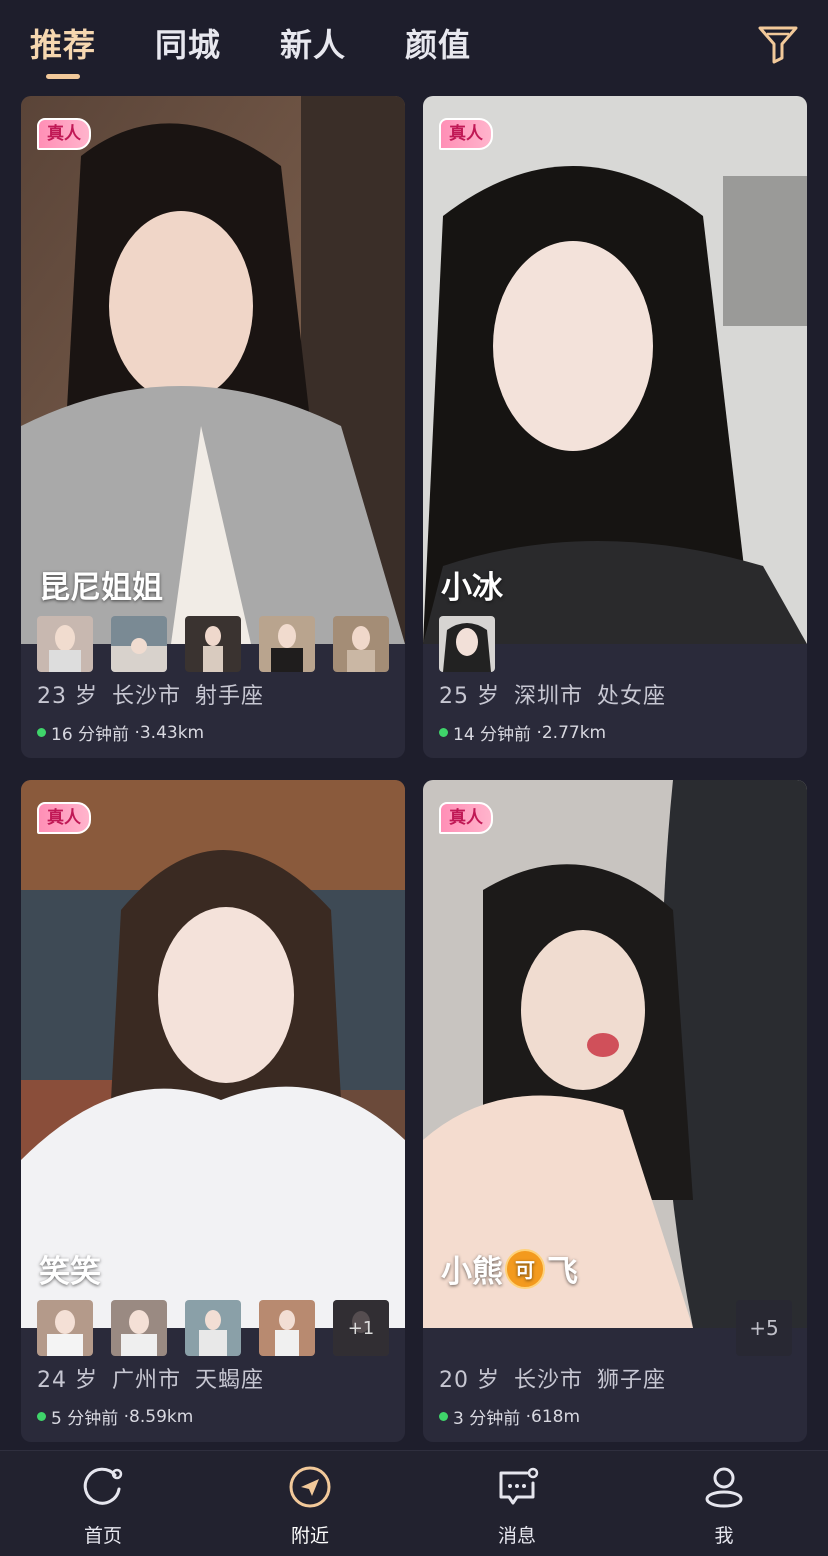  What do you see at coordinates (67, 696) in the screenshot?
I see `user-age: 23 岁` at bounding box center [67, 696].